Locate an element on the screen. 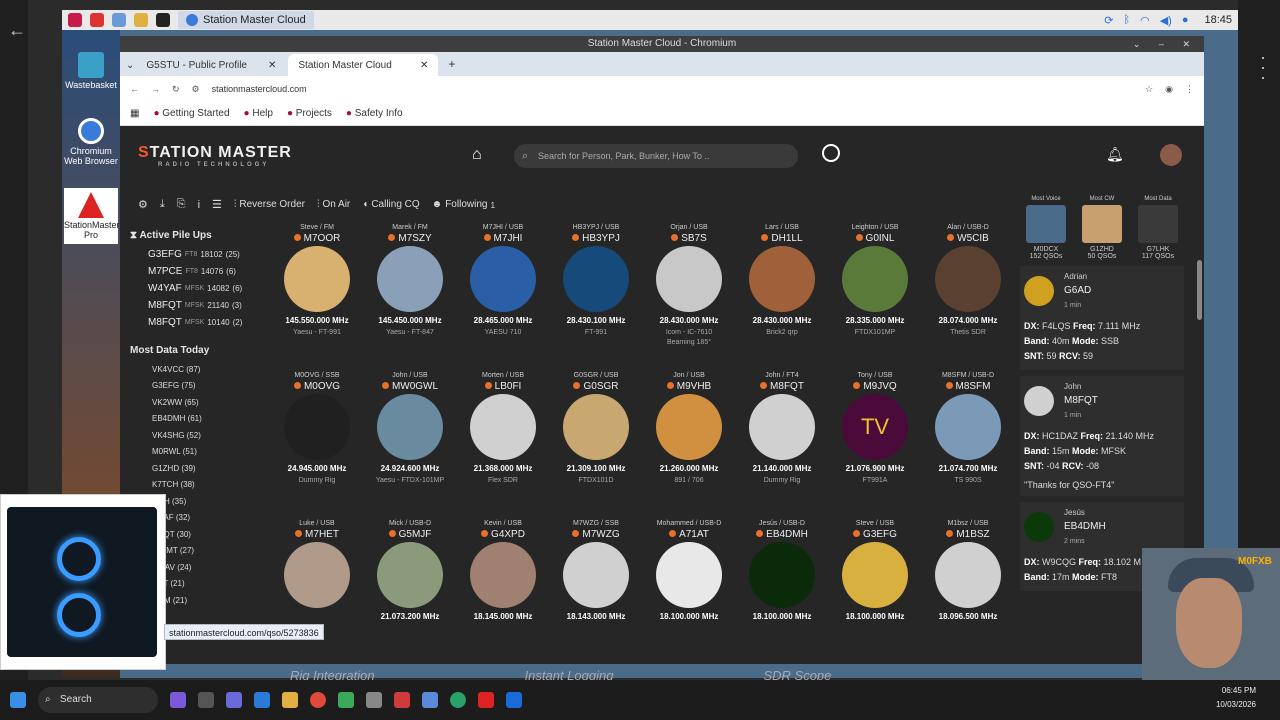 The image size is (1280, 720). station-card: Lars / USB DH1LL 28.430.000 MHz Brick2 qrp is located at coordinates (782, 280).